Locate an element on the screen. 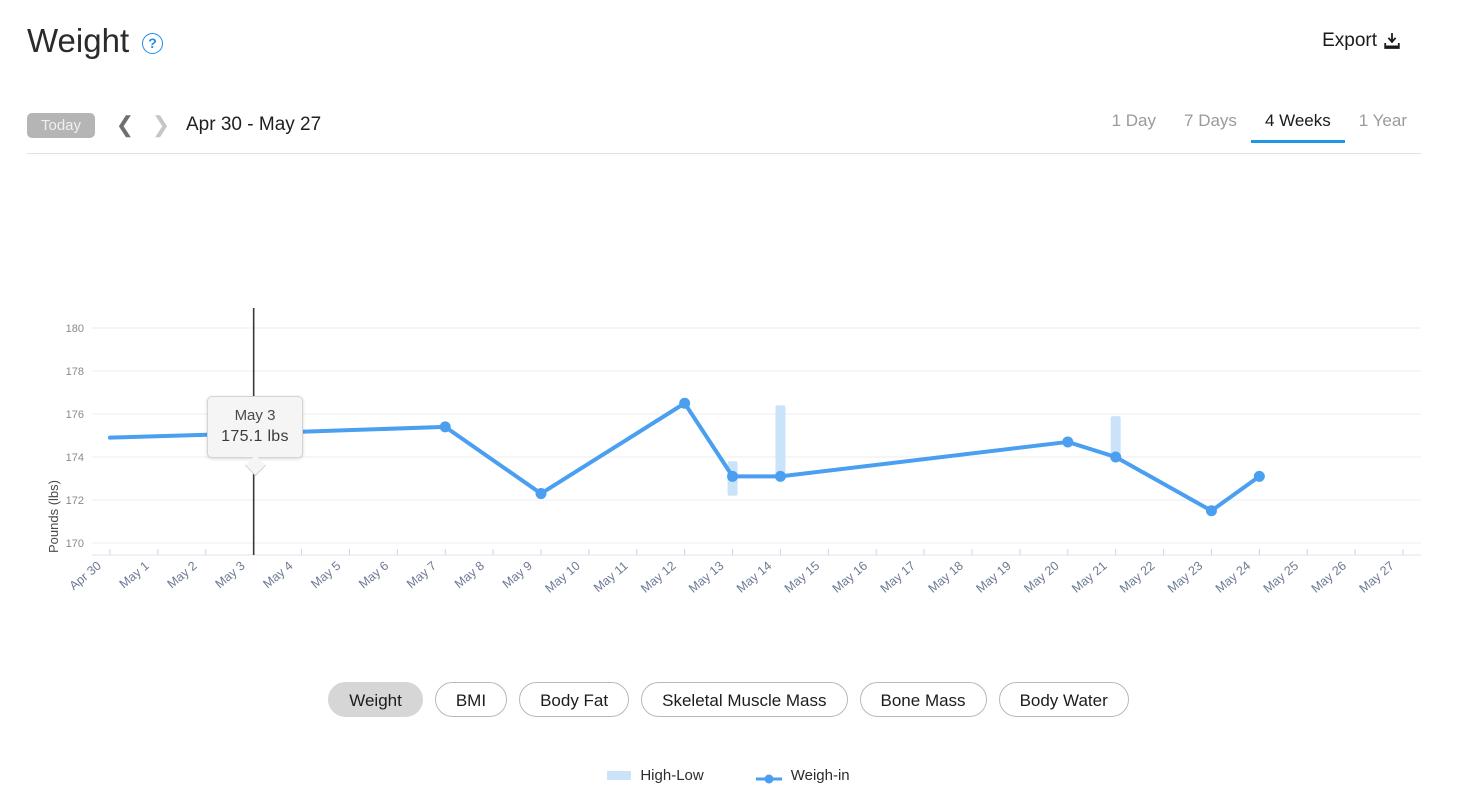  svg-text: May 22 is located at coordinates (1137, 577).